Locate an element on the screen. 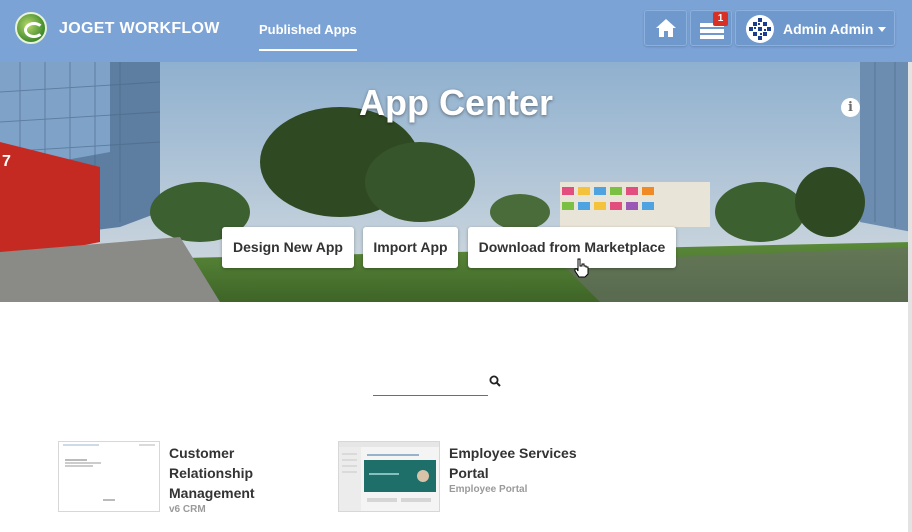 Image resolution: width=912 pixels, height=532 pixels. user-name: Admin Admin is located at coordinates (828, 29).